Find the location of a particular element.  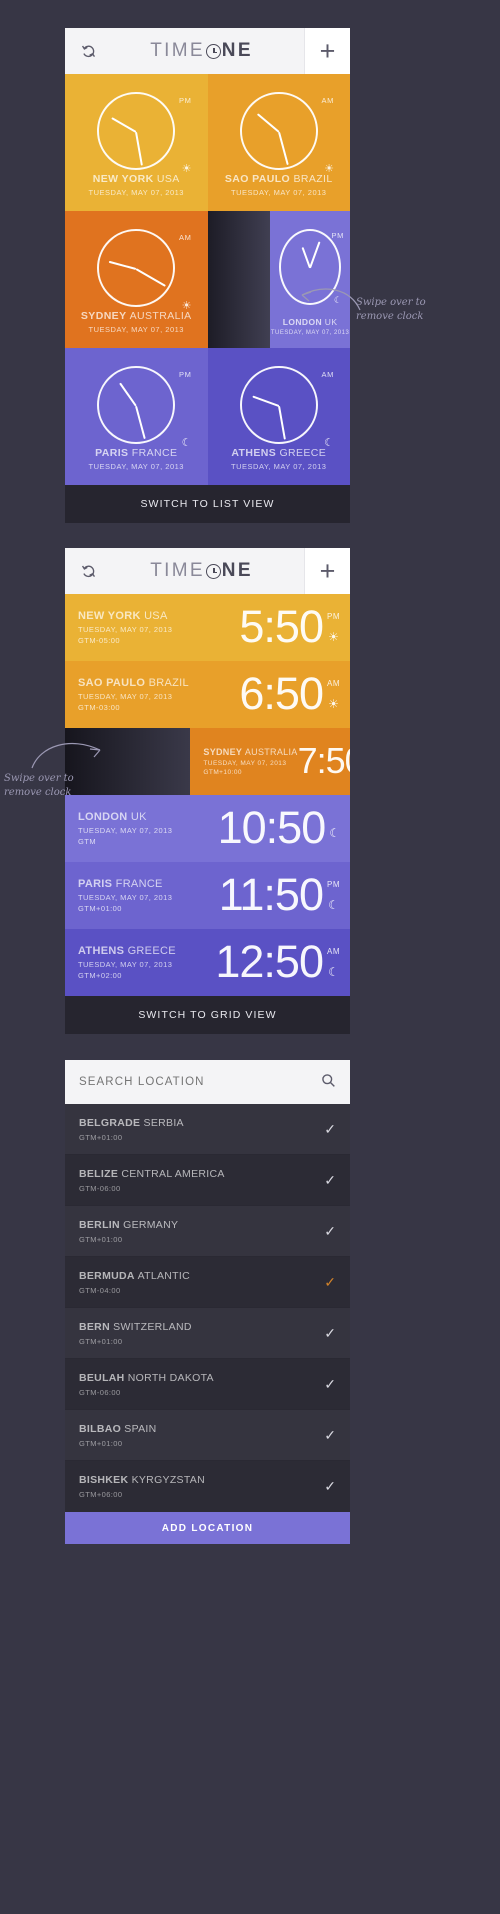

location-row-belize: BELIZE CENTRAL AMERICA GTM-06:00 ✓ is located at coordinates (207, 1180).